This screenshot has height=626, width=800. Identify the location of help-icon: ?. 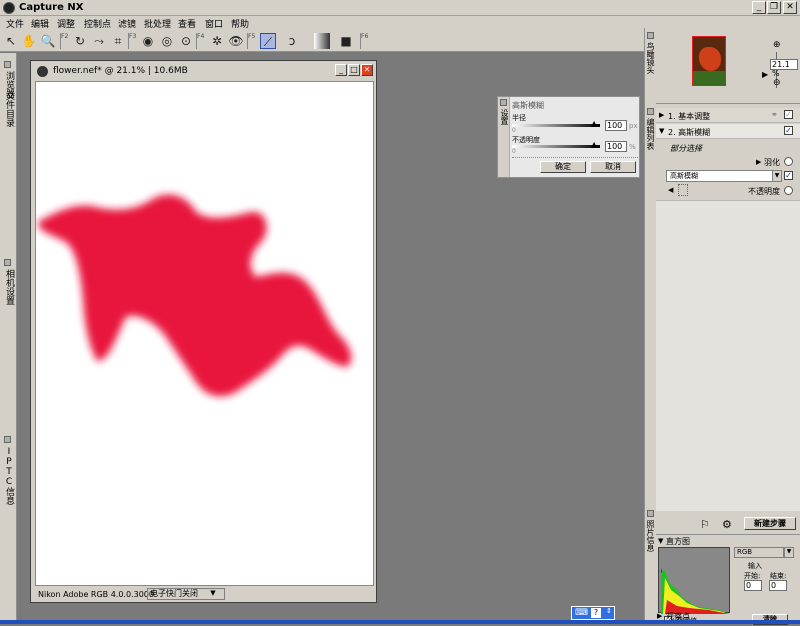
(596, 613).